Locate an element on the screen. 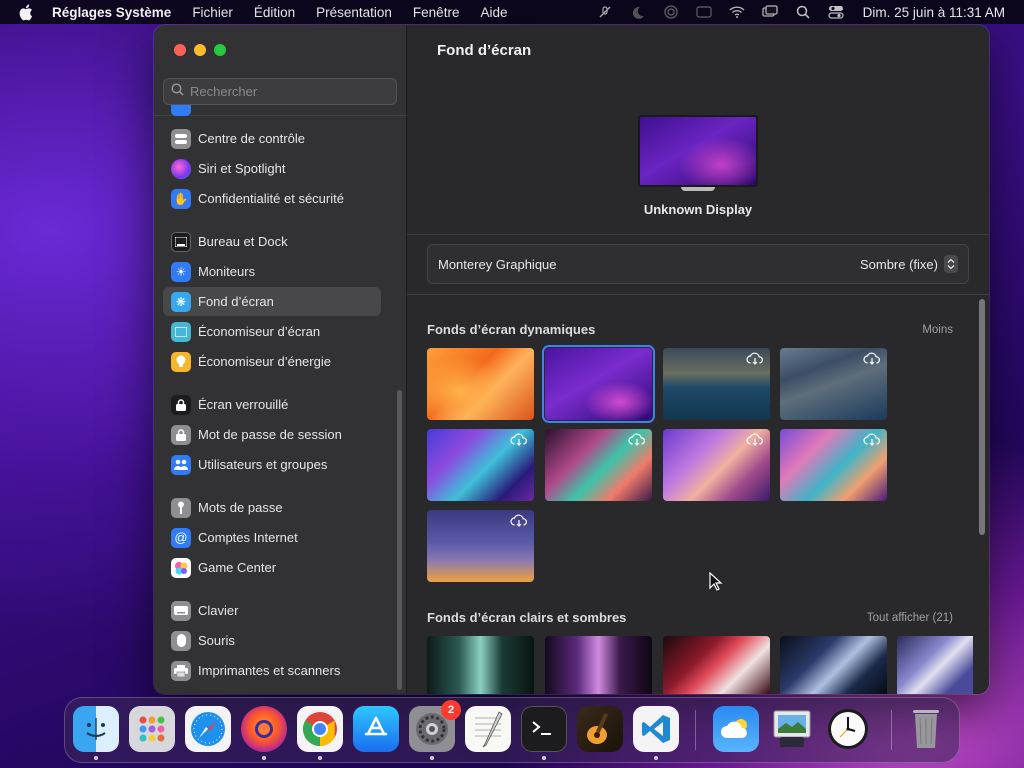 This screenshot has height=768, width=1024. sidebar-item-control-center: Centre de contrôle is located at coordinates (272, 138).